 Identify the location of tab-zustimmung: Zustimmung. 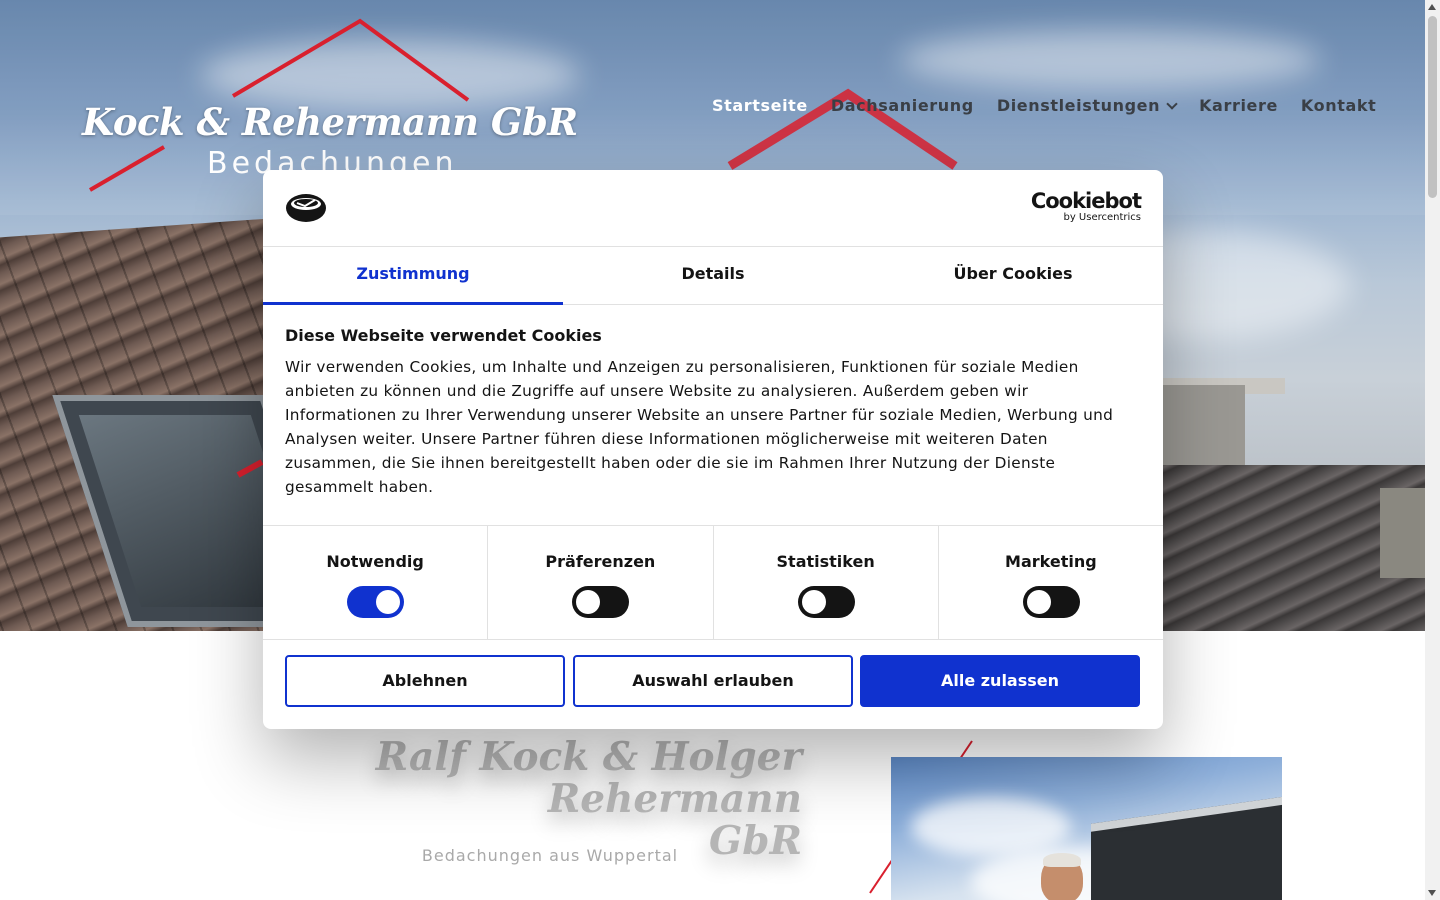
(413, 276).